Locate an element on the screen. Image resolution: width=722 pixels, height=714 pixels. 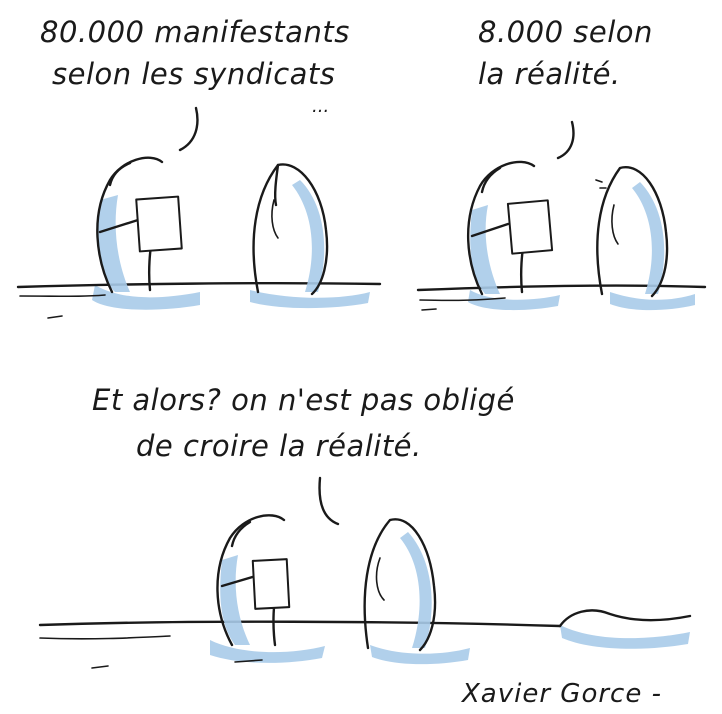
penguin-reader-2-shade is located at coordinates (485, 249).